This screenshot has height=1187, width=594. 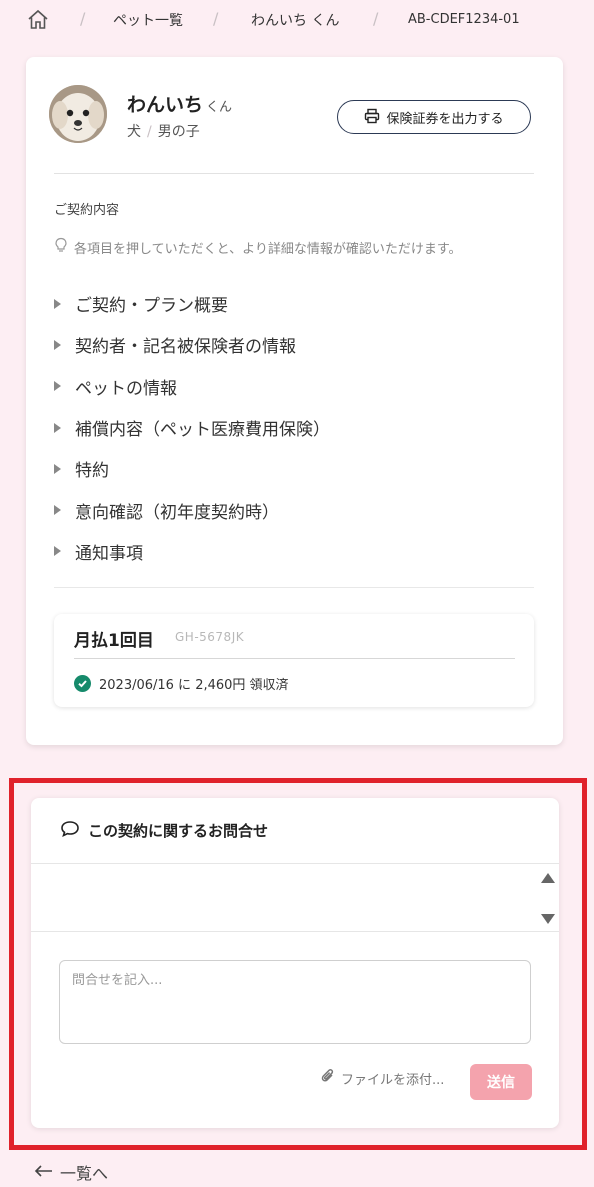 I want to click on inquiry-title: この契約に関するお問合せ, so click(x=178, y=831).